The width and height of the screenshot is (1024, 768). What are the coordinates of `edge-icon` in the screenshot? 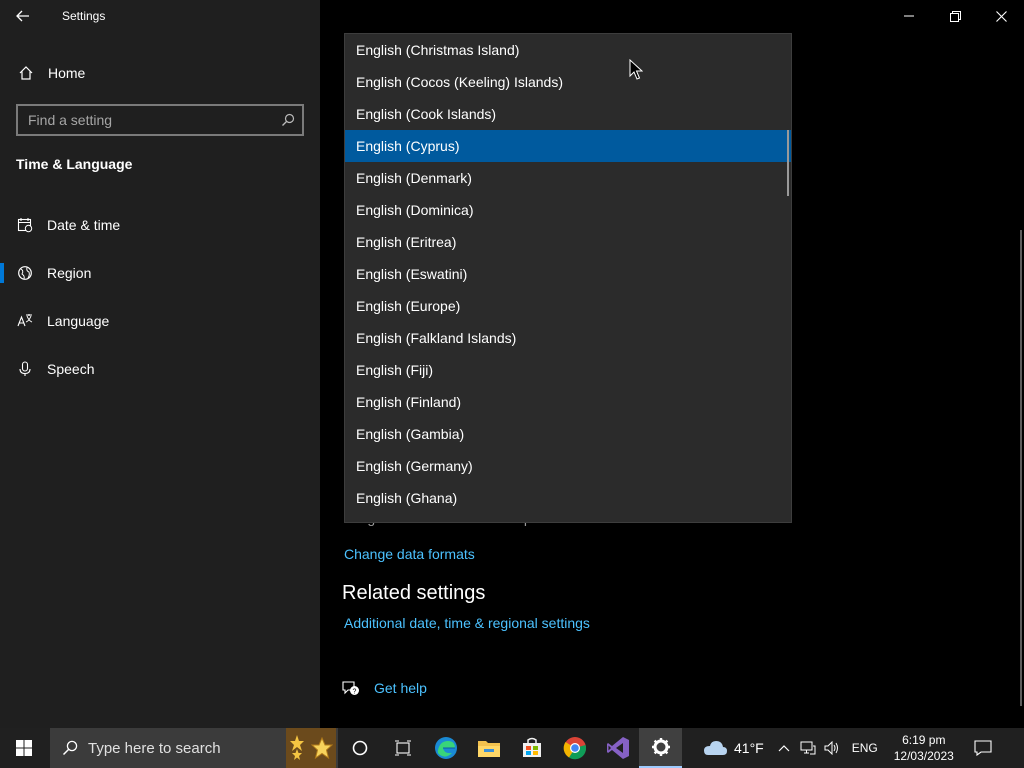 It's located at (445, 748).